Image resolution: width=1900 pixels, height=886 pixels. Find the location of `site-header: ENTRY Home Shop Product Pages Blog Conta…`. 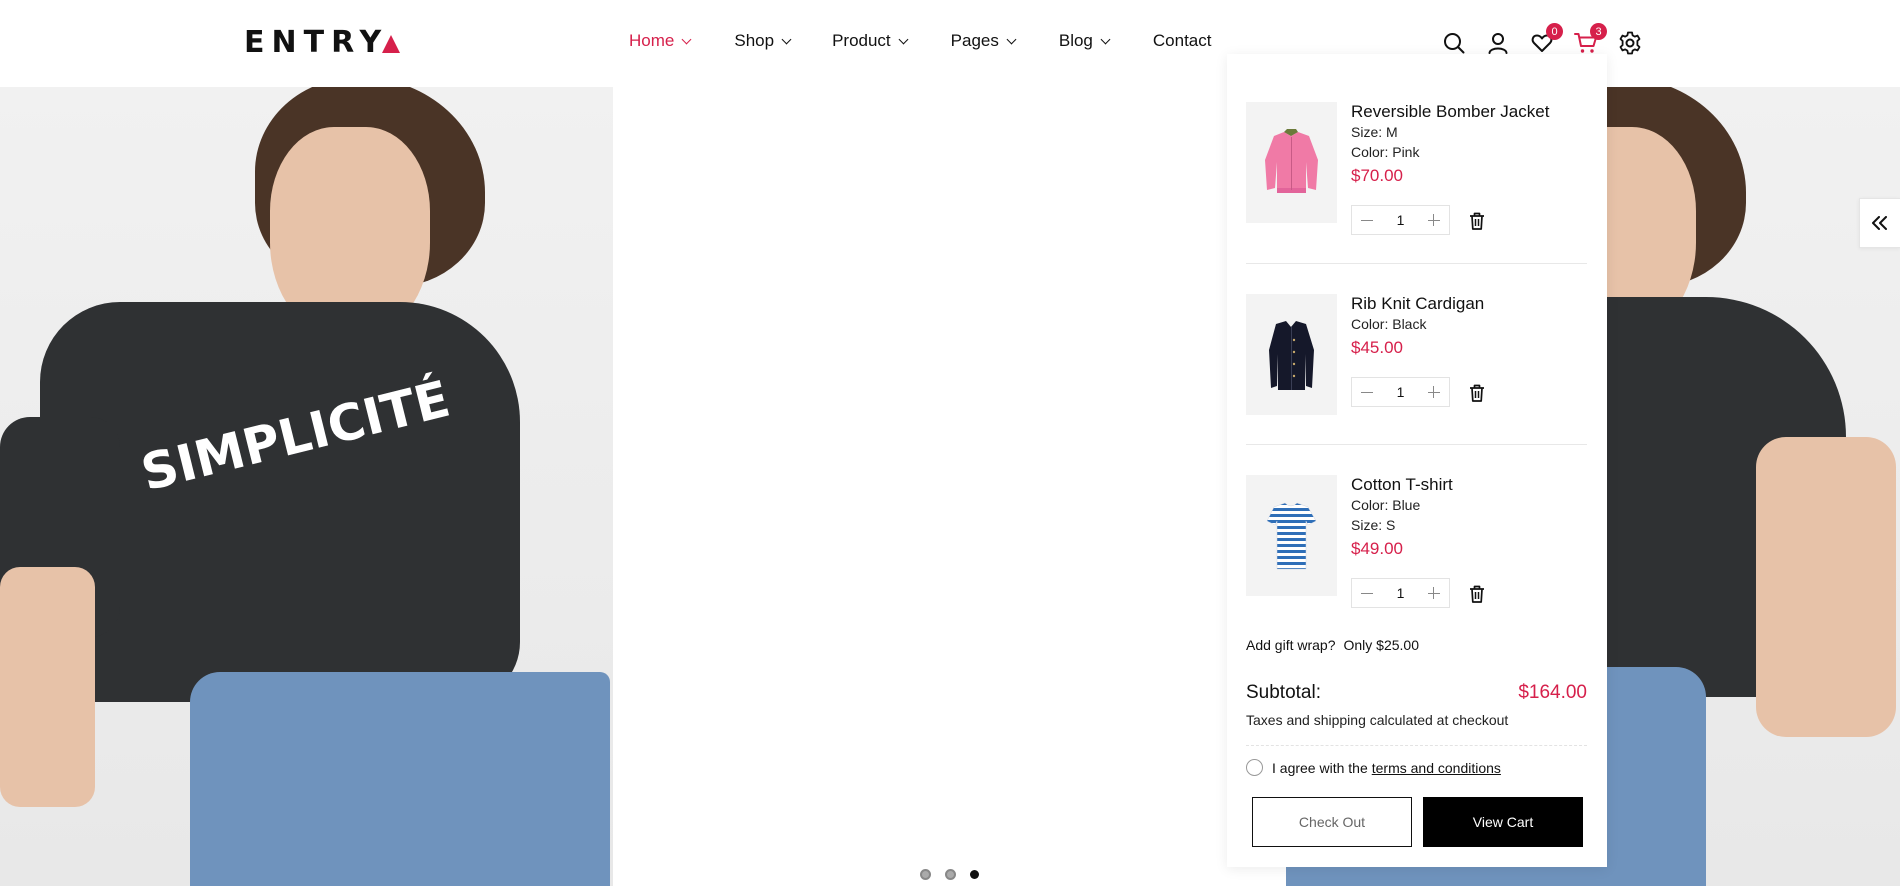

site-header: ENTRY Home Shop Product Pages Blog Conta… is located at coordinates (950, 43).